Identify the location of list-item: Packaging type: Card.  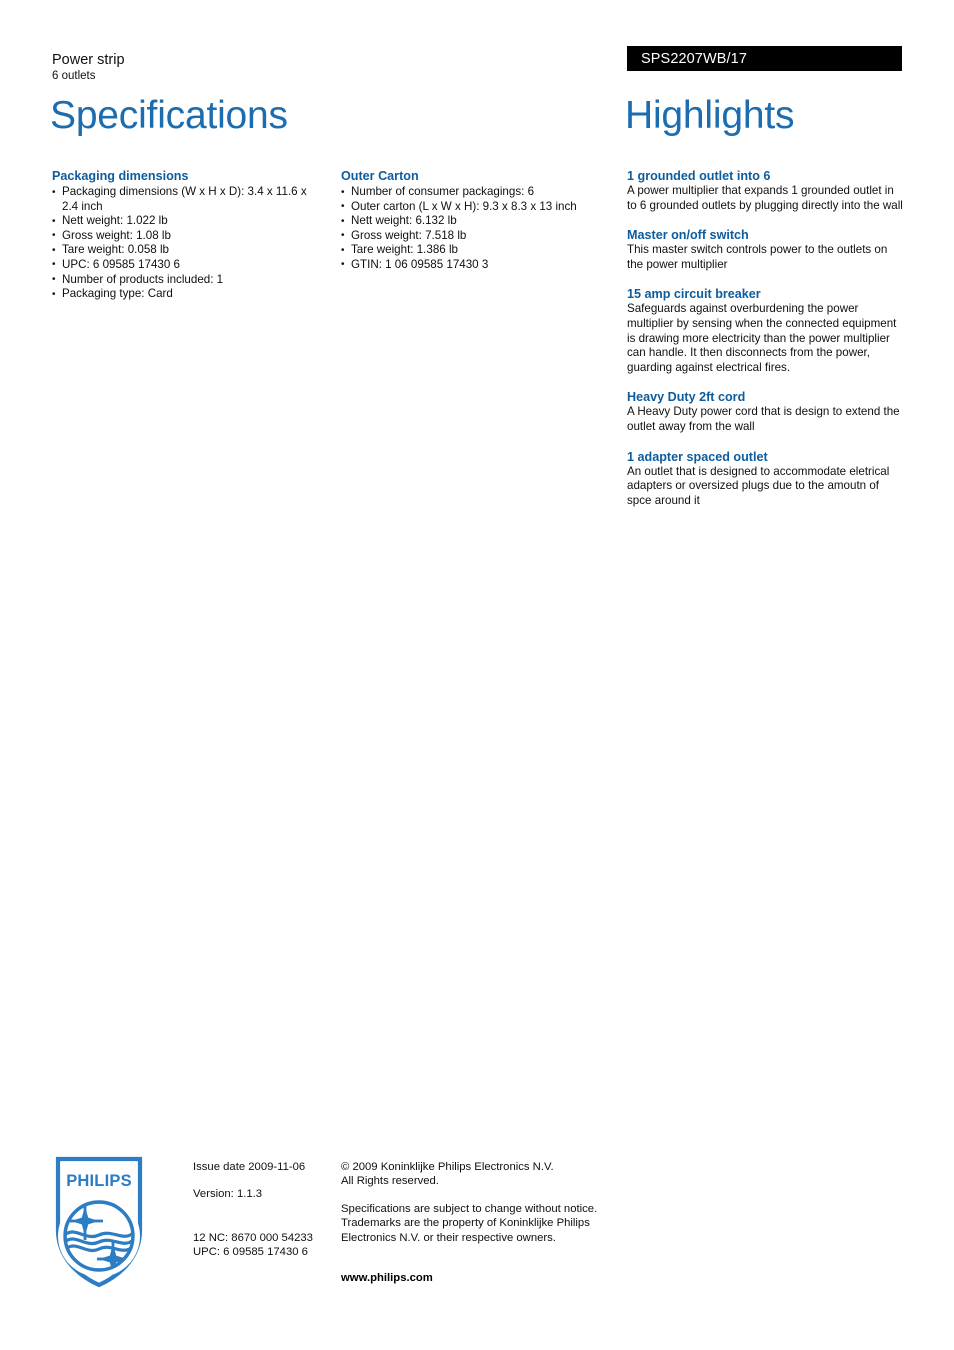
(188, 294).